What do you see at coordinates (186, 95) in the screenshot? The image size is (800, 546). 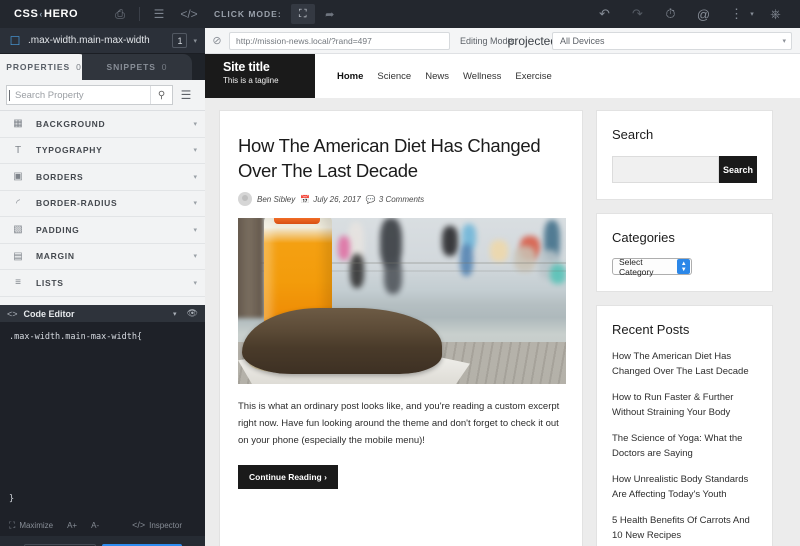 I see `hamburger-icon: ☰` at bounding box center [186, 95].